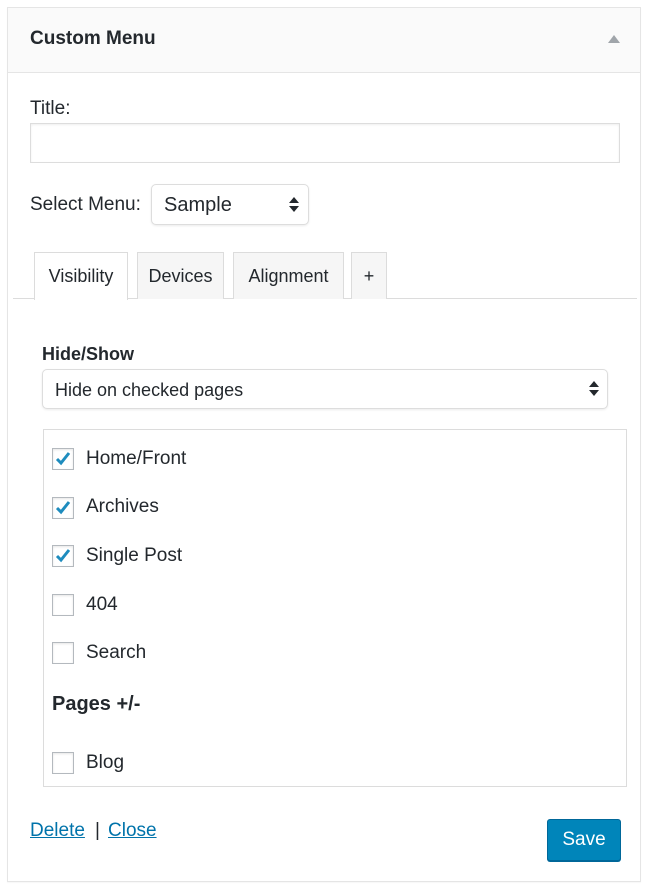  I want to click on hide-show-heading: Hide/Show, so click(88, 354).